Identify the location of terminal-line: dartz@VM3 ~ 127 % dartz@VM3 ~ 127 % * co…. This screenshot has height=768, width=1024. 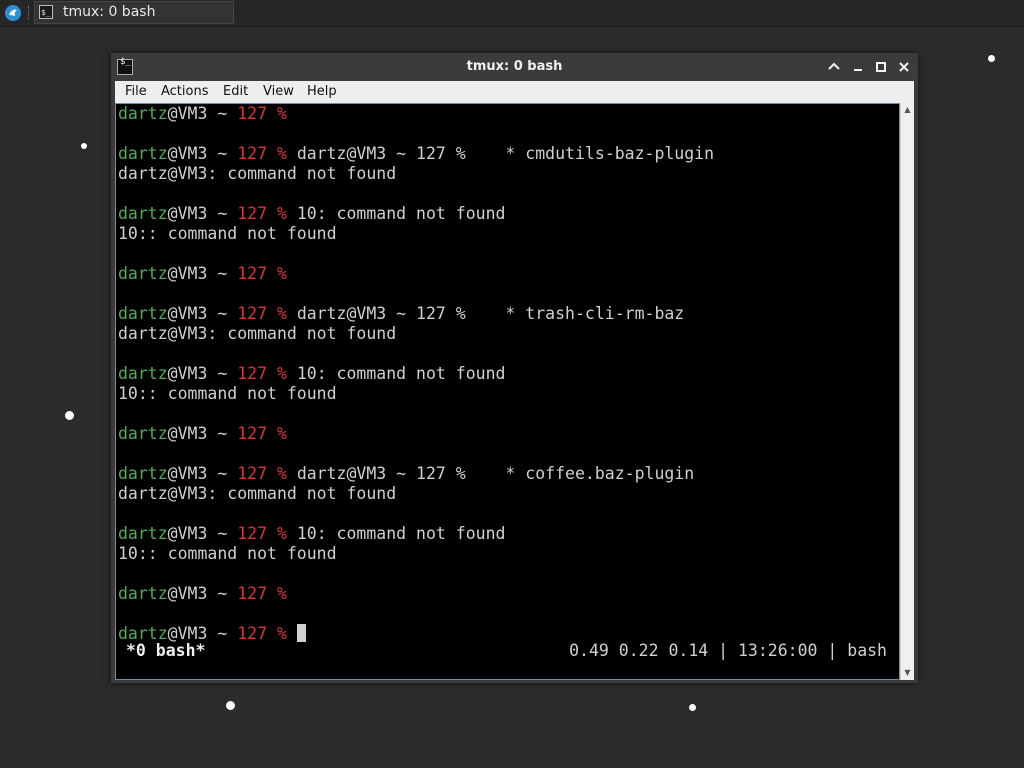
(406, 474).